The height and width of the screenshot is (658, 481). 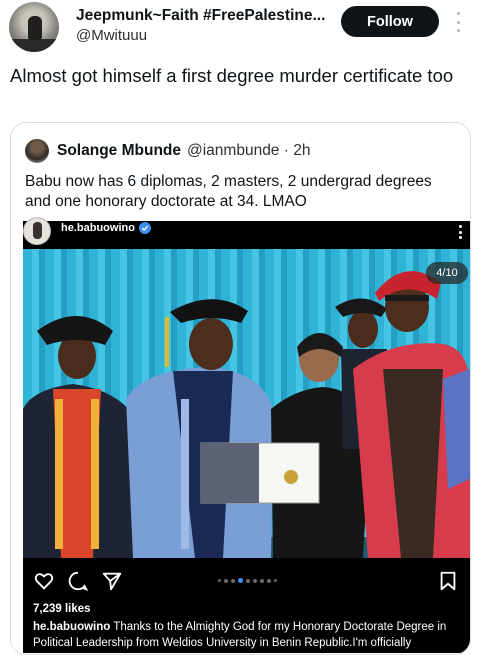 What do you see at coordinates (98, 228) in the screenshot?
I see `instagram-username: he.babuowino` at bounding box center [98, 228].